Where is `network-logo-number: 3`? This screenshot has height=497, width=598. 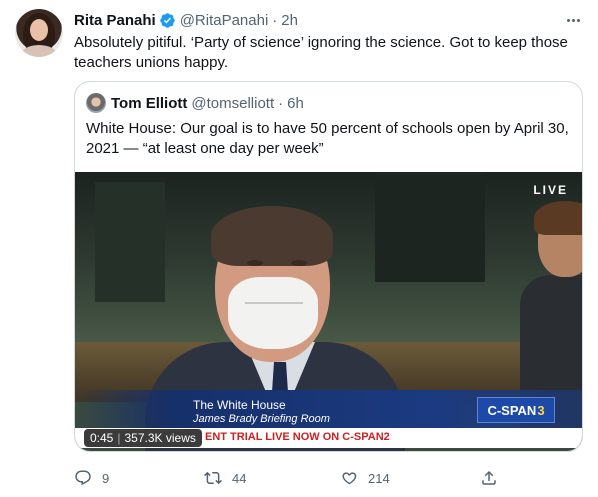 network-logo-number: 3 is located at coordinates (541, 410).